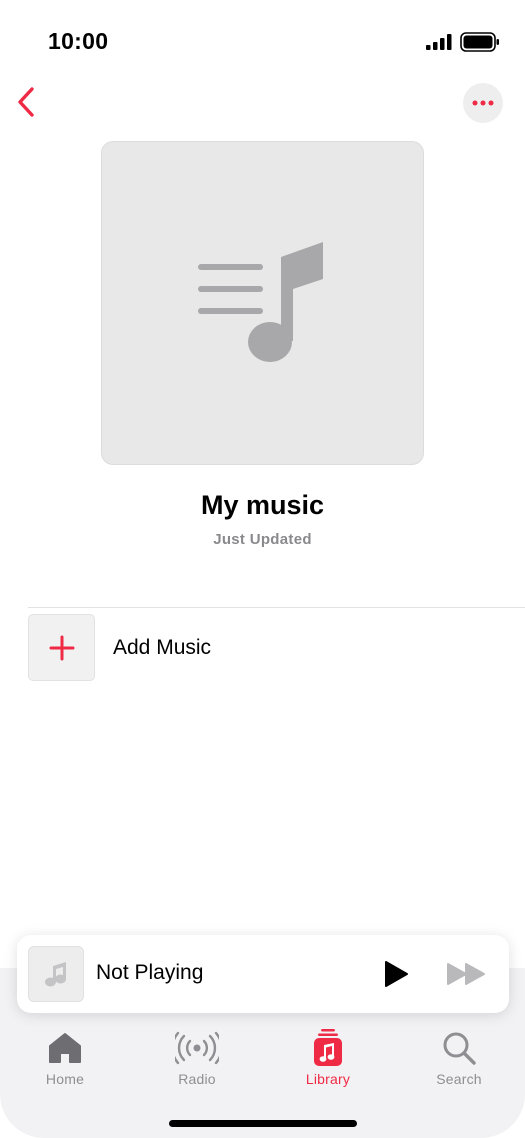 The width and height of the screenshot is (525, 1138). Describe the element at coordinates (328, 1079) in the screenshot. I see `tab-library-label: Library` at that location.